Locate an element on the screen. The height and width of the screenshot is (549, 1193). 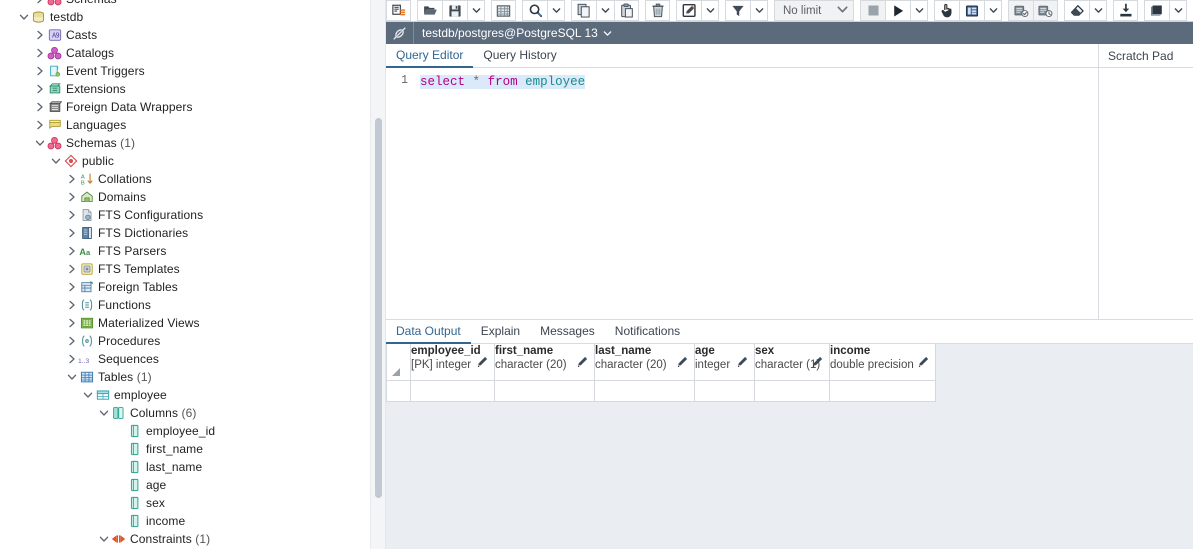
tree-item-languages: Languages is located at coordinates (185, 125).